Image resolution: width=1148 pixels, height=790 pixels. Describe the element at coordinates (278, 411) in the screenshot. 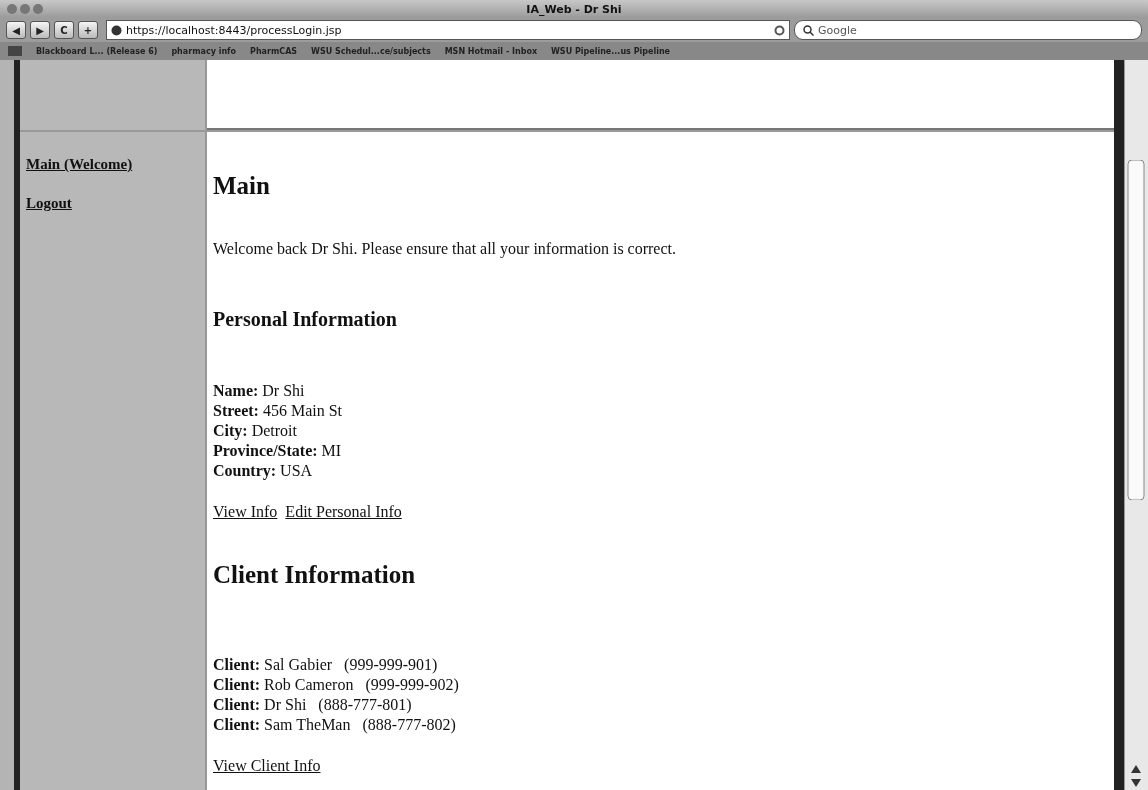

I see `info-line: Street: 456 Main St` at that location.